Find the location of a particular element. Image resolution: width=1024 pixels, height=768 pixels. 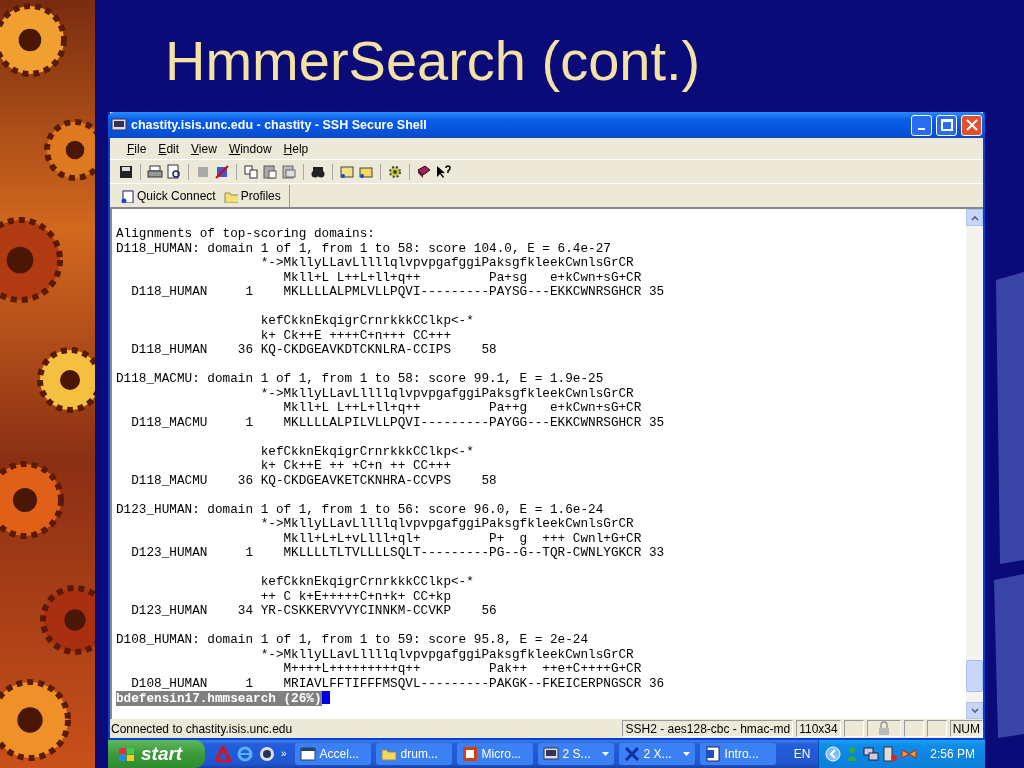

window-icon is located at coordinates (307, 754).